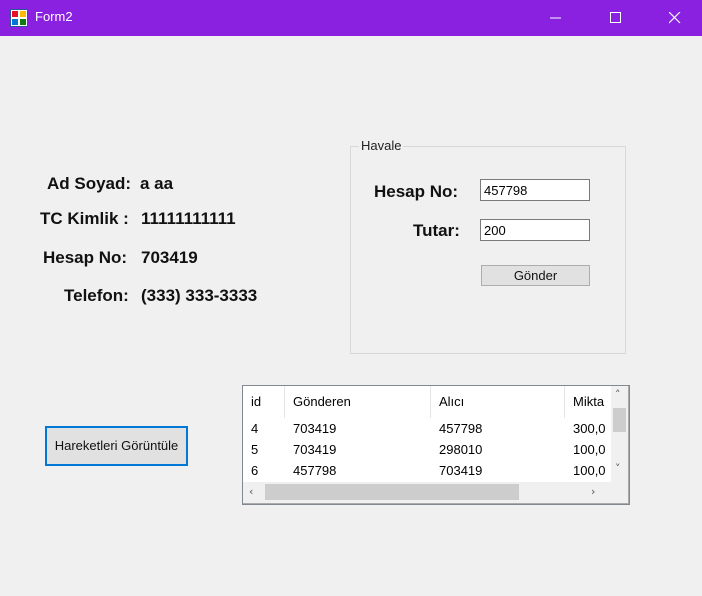 The image size is (702, 596). Describe the element at coordinates (618, 468) in the screenshot. I see `scroll-down-icon: ˅` at that location.